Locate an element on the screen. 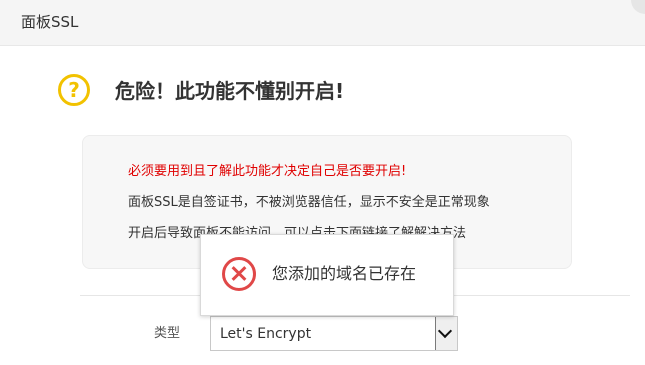 Image resolution: width=645 pixels, height=365 pixels. dialog-title: 面板SSL is located at coordinates (50, 22).